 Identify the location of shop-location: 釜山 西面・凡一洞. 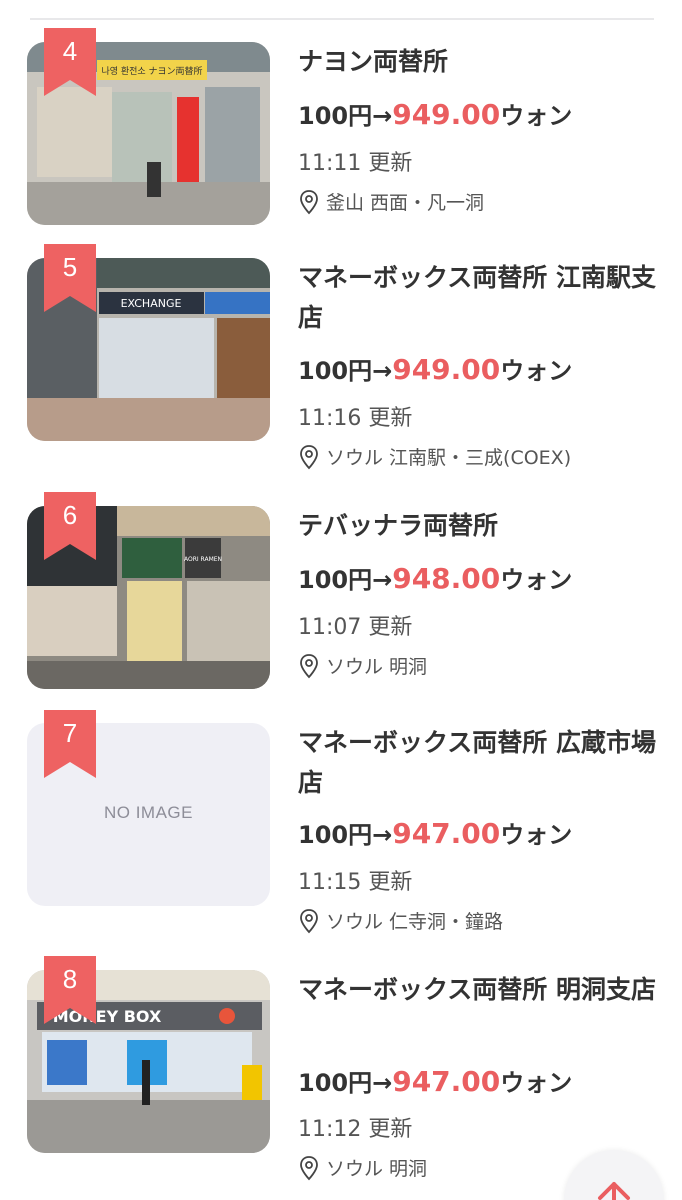
(391, 201).